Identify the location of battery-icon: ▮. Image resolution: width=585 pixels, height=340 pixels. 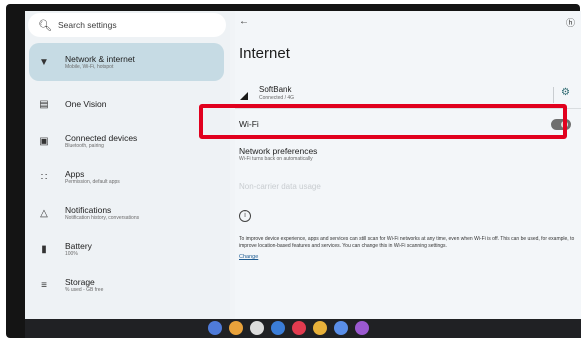
(44, 249).